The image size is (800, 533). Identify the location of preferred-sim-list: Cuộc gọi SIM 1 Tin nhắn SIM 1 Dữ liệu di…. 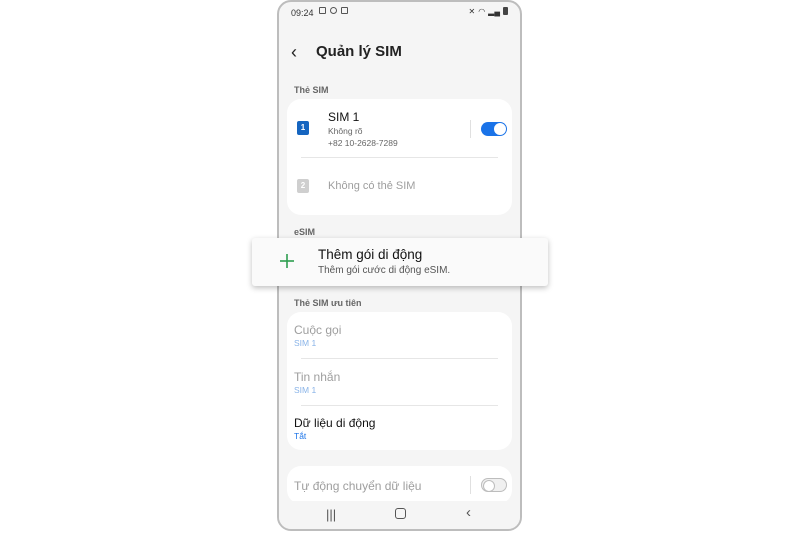
(399, 381).